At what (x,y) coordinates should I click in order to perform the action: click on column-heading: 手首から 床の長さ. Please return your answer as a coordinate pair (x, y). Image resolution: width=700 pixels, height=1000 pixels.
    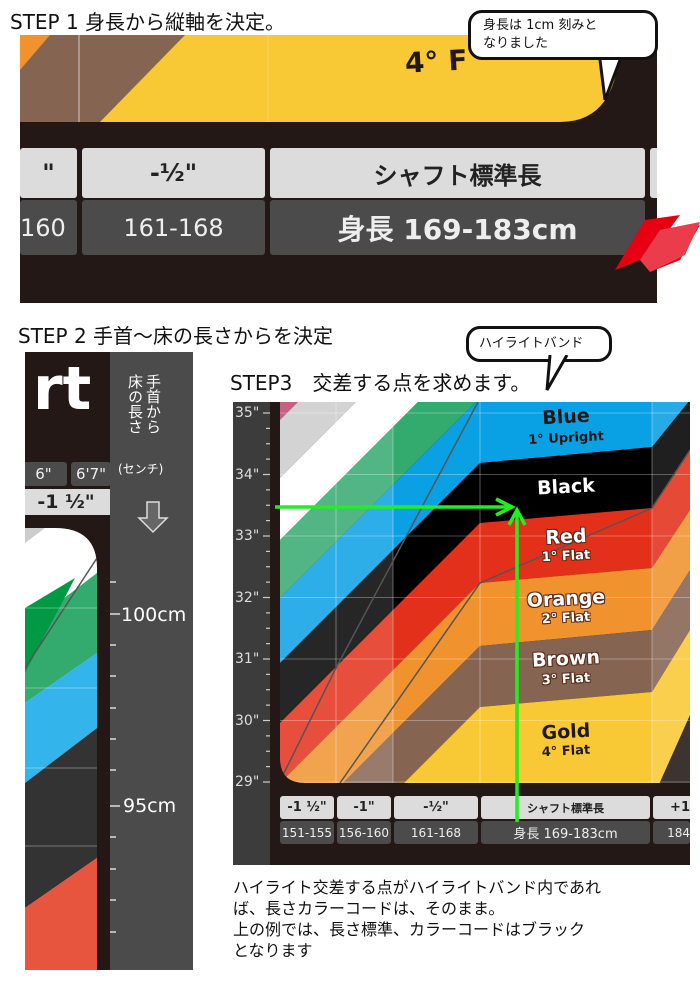
    Looking at the image, I should click on (144, 414).